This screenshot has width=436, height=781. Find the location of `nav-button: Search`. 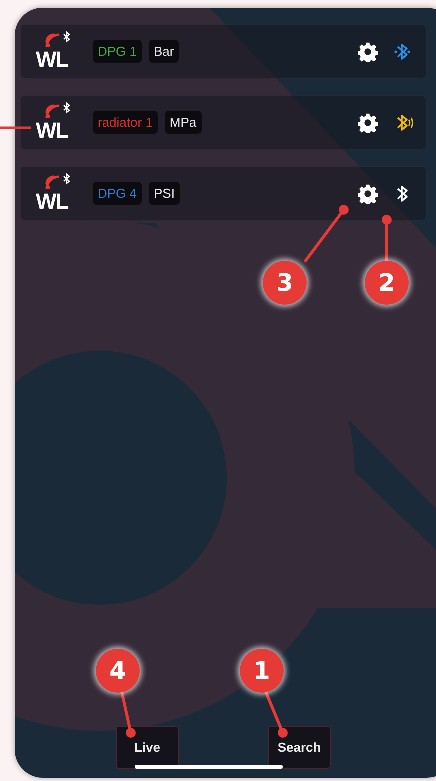

nav-button: Search is located at coordinates (299, 747).